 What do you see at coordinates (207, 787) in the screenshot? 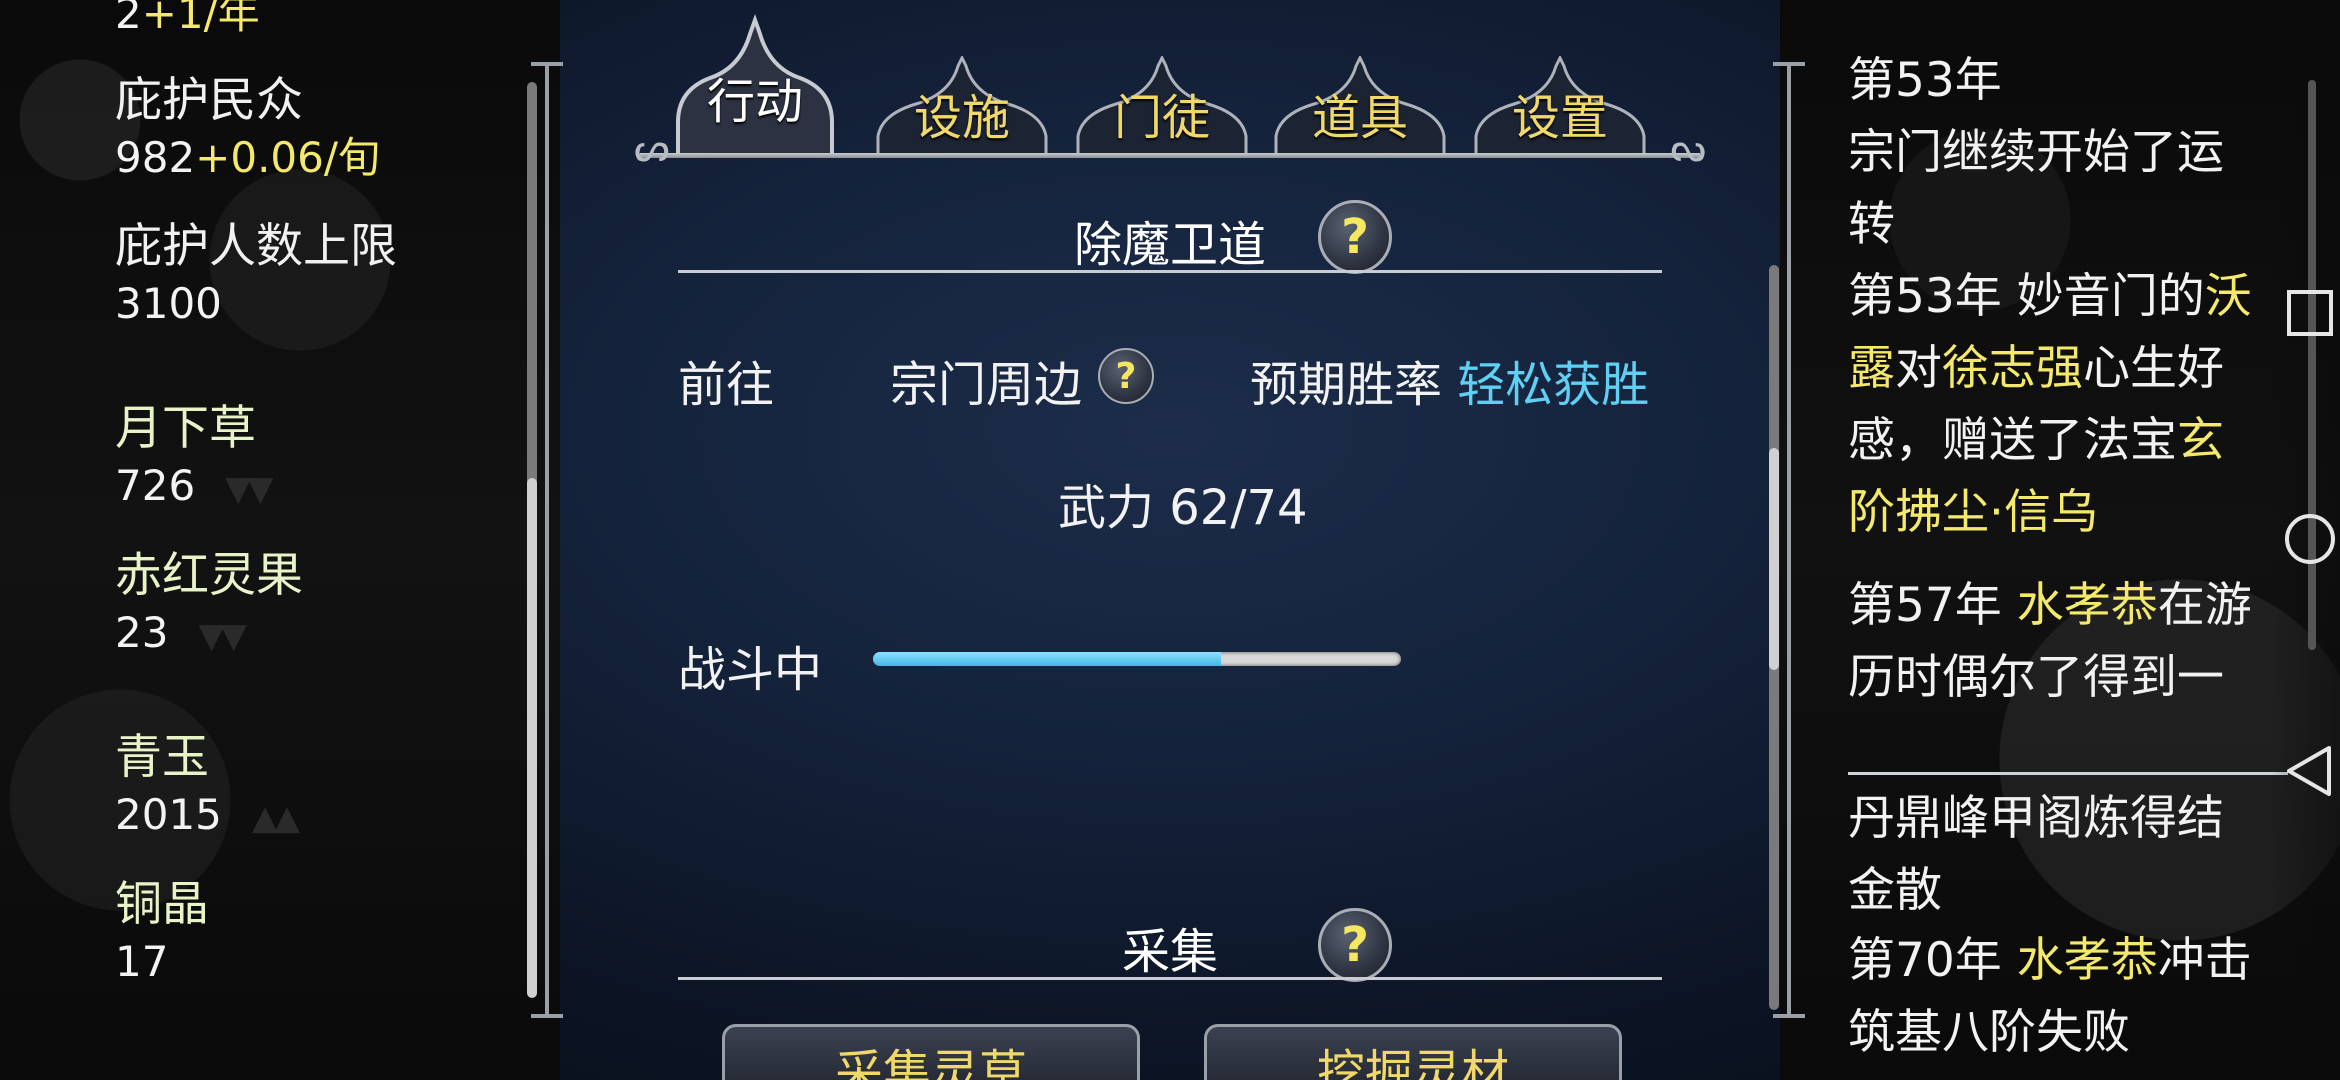
I see `resource-jade: 青玉 2015 ▲▲` at bounding box center [207, 787].